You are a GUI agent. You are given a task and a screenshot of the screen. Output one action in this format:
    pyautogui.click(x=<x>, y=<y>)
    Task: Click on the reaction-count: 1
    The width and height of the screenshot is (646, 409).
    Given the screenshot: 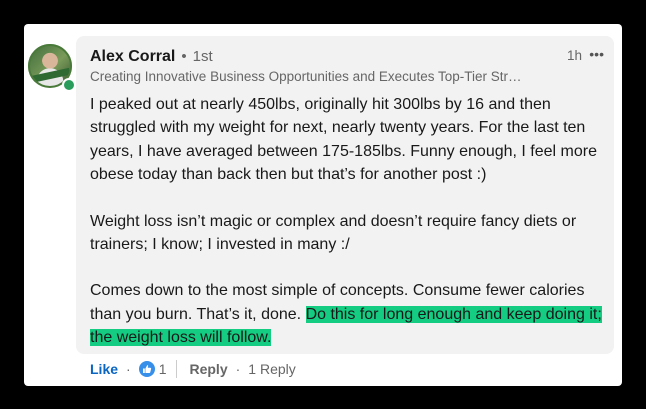 What is the action you would take?
    pyautogui.click(x=163, y=369)
    